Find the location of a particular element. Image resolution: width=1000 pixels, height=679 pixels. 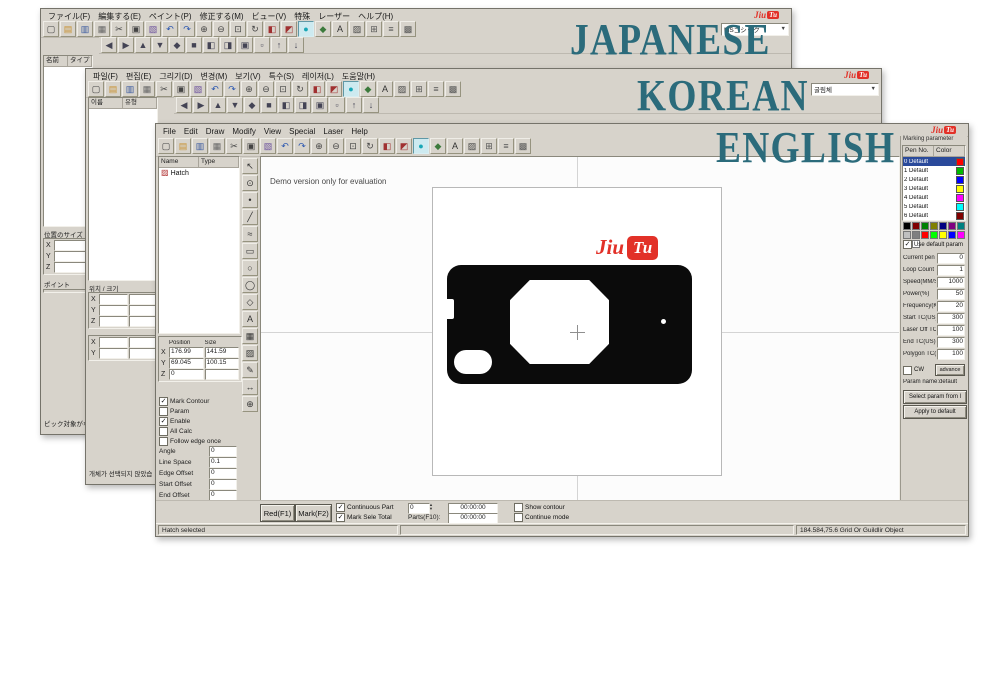

menu-item: Help is located at coordinates (359, 131).